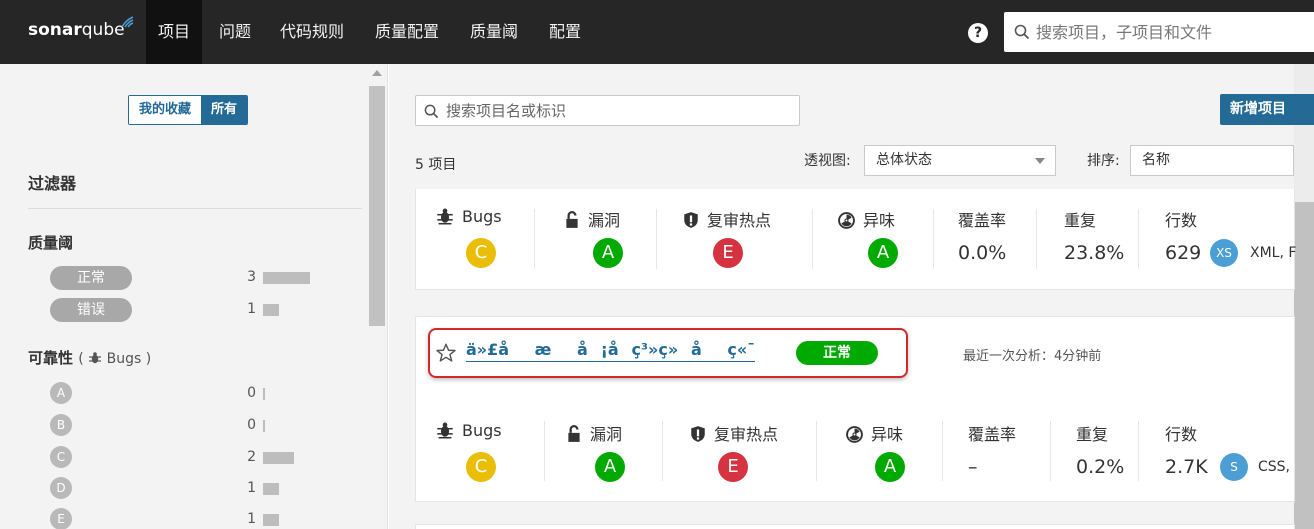 This screenshot has width=1314, height=529. What do you see at coordinates (1103, 161) in the screenshot?
I see `sort-label: 排序:` at bounding box center [1103, 161].